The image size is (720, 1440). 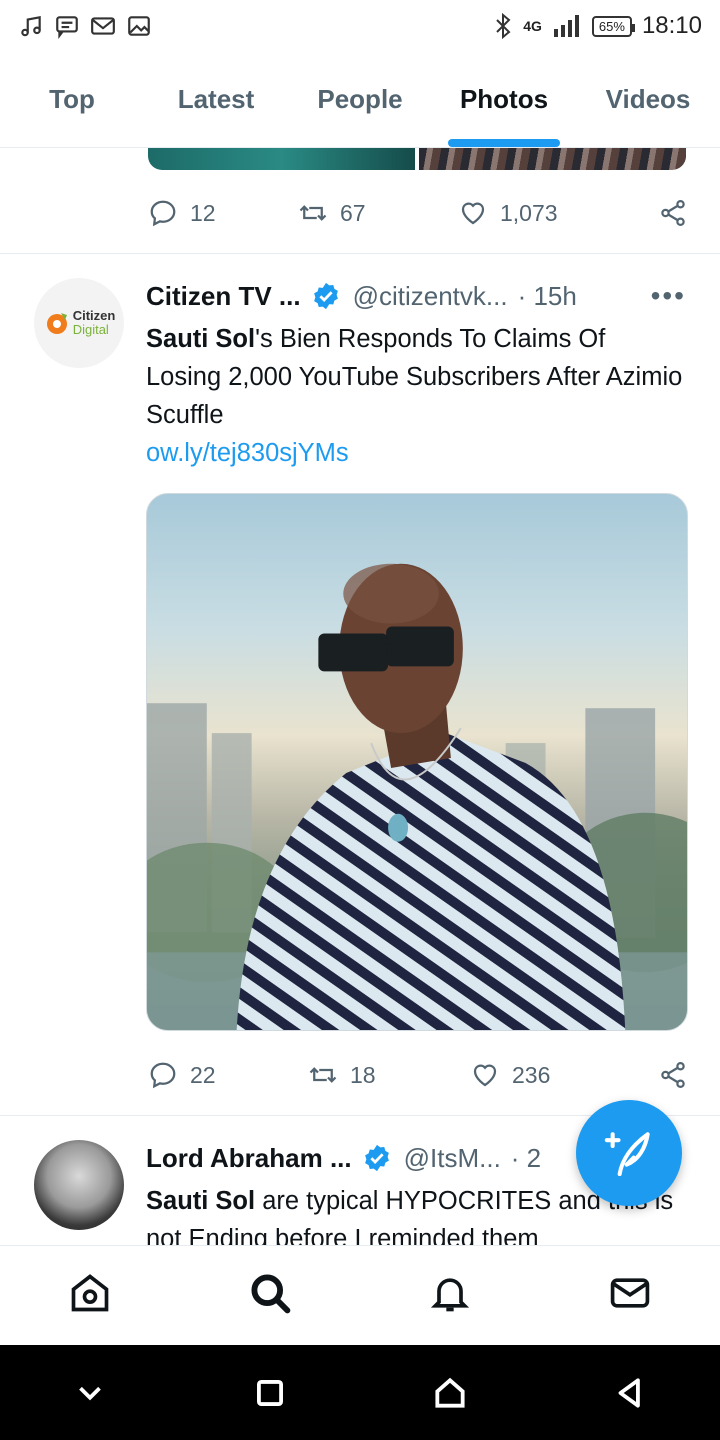 I want to click on previous-tweet-actions: 12 67 1,073, so click(x=418, y=213).